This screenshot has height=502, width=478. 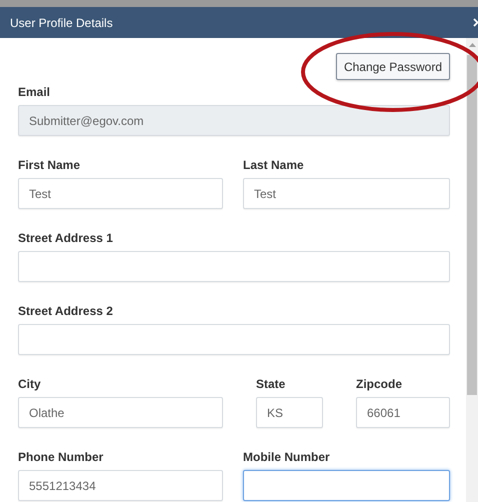 I want to click on input-field: Olathe, so click(x=120, y=412).